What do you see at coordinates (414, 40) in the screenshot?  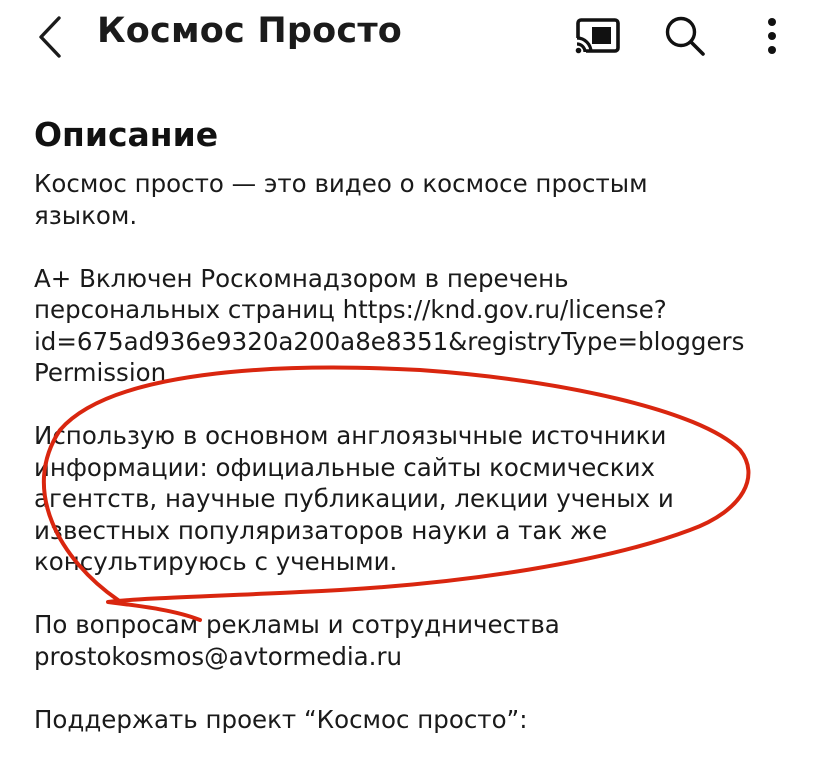 I see `app-header: Космос Просто` at bounding box center [414, 40].